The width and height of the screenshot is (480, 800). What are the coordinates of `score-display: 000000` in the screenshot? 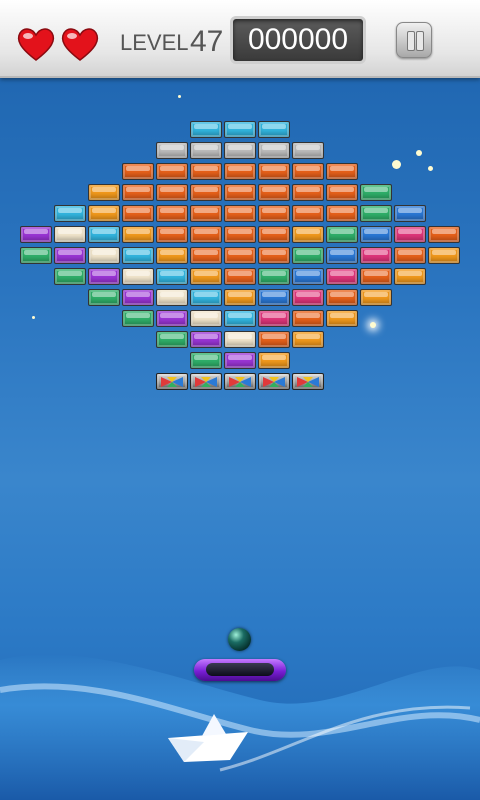 It's located at (298, 40).